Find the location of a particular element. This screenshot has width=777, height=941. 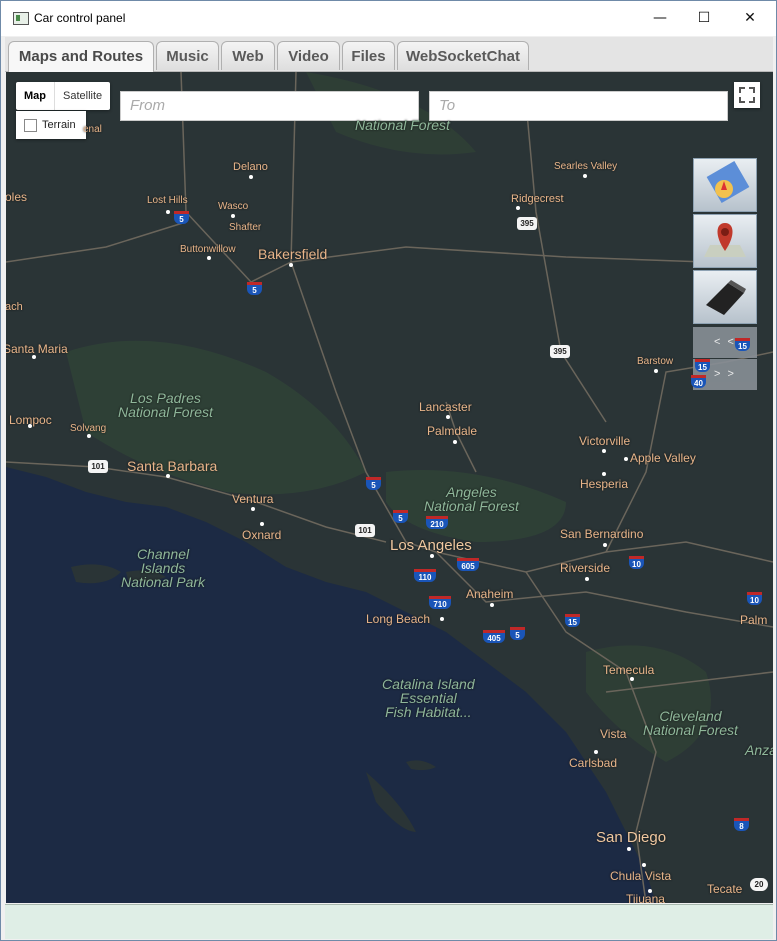

interstate-405-shield: 405 is located at coordinates (494, 636).